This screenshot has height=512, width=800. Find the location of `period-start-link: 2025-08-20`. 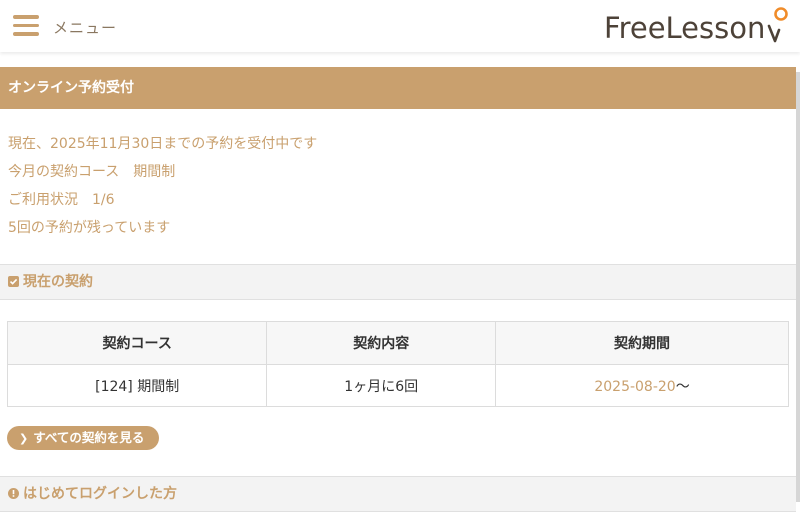

period-start-link: 2025-08-20 is located at coordinates (634, 387).